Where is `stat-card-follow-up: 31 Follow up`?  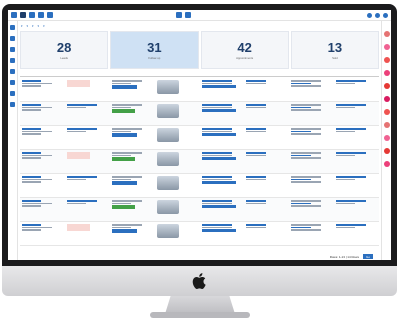
stat-card-follow-up: 31 Follow up is located at coordinates (154, 50).